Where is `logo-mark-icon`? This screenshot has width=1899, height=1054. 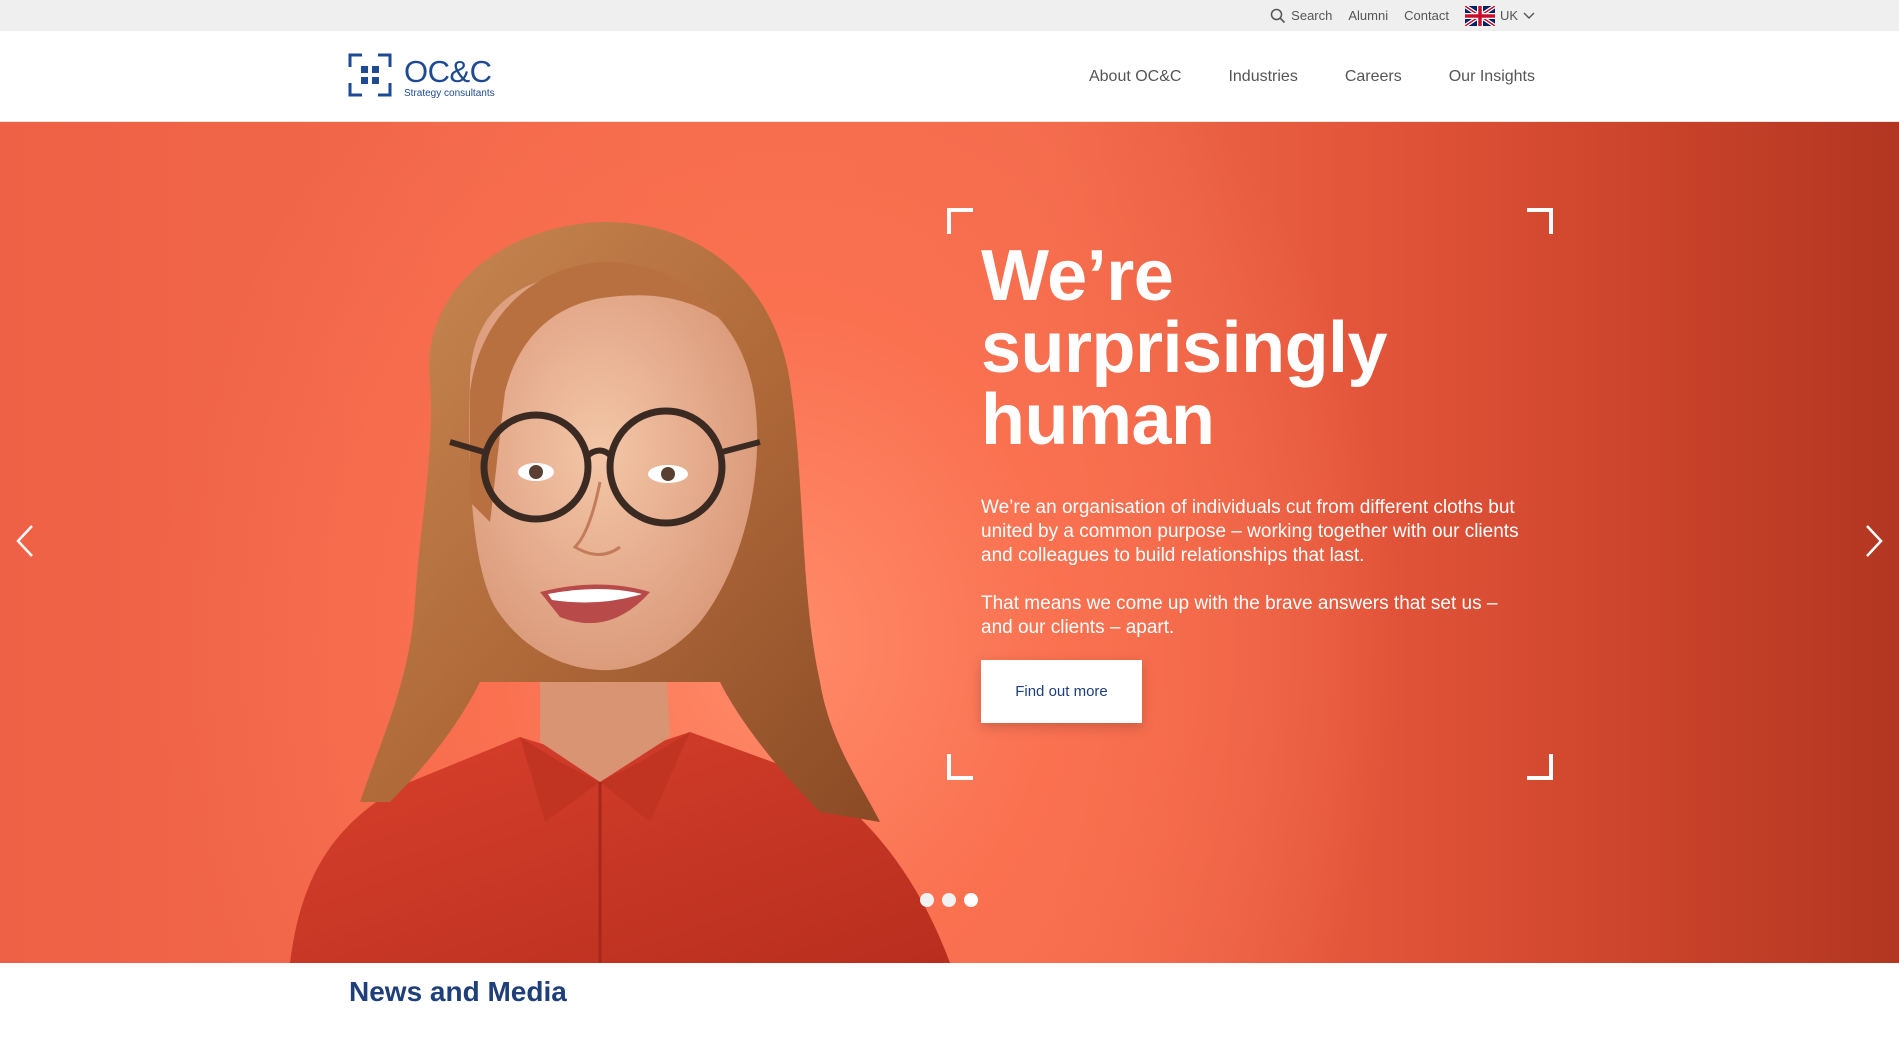 logo-mark-icon is located at coordinates (370, 77).